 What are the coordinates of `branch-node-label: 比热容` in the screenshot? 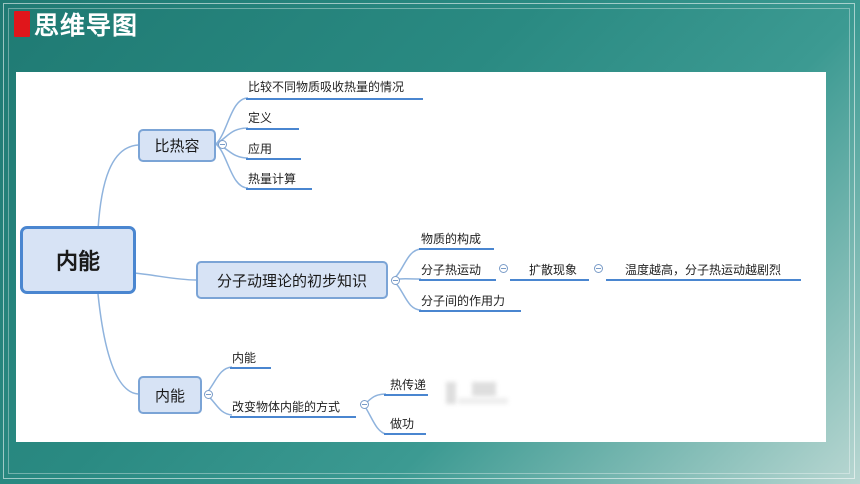 It's located at (177, 146).